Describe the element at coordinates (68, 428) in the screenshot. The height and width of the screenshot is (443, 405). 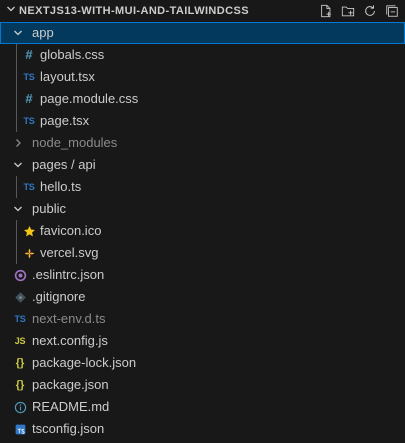
I see `tree-item-label: tsconfig.json` at that location.